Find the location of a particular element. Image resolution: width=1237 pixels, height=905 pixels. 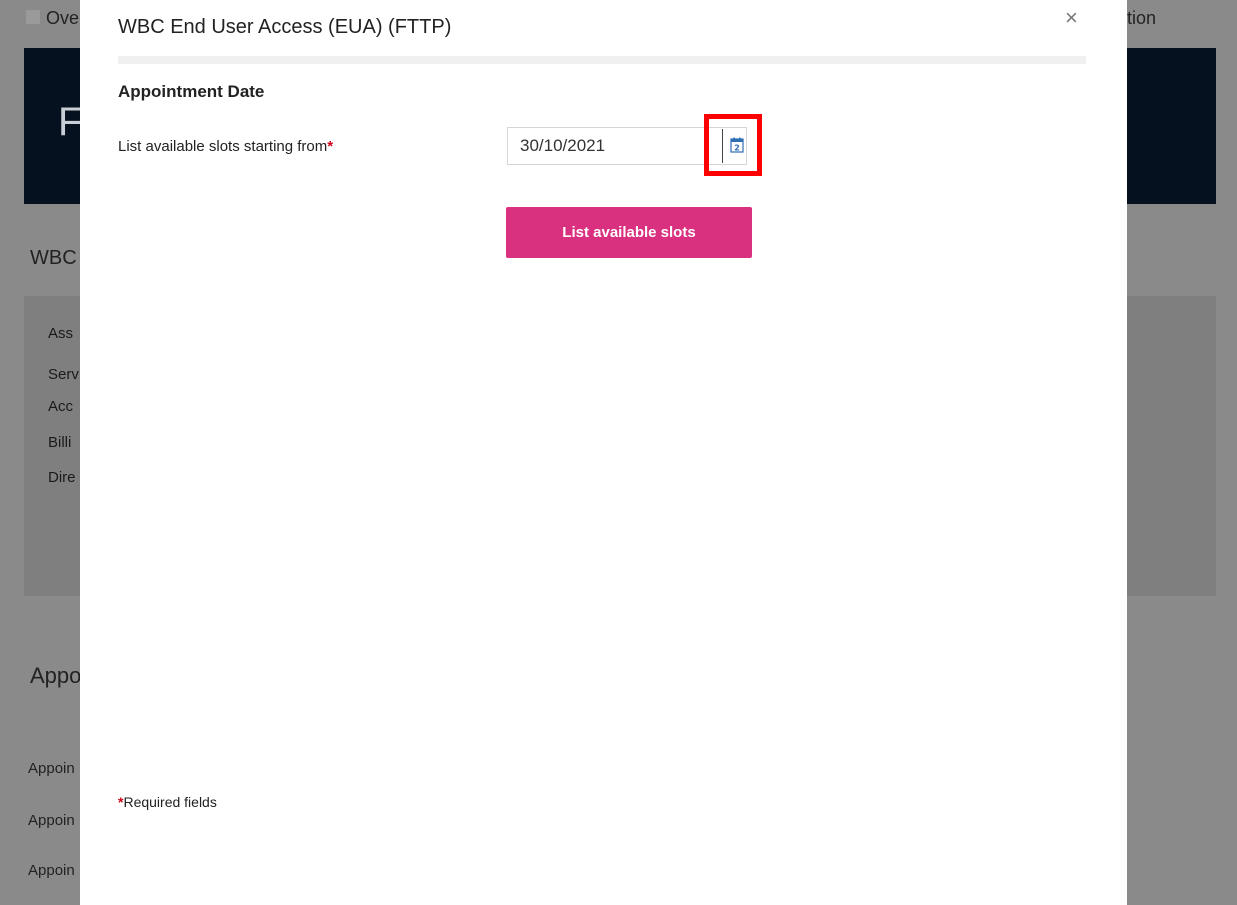

background-hero-text: F is located at coordinates (70, 122).